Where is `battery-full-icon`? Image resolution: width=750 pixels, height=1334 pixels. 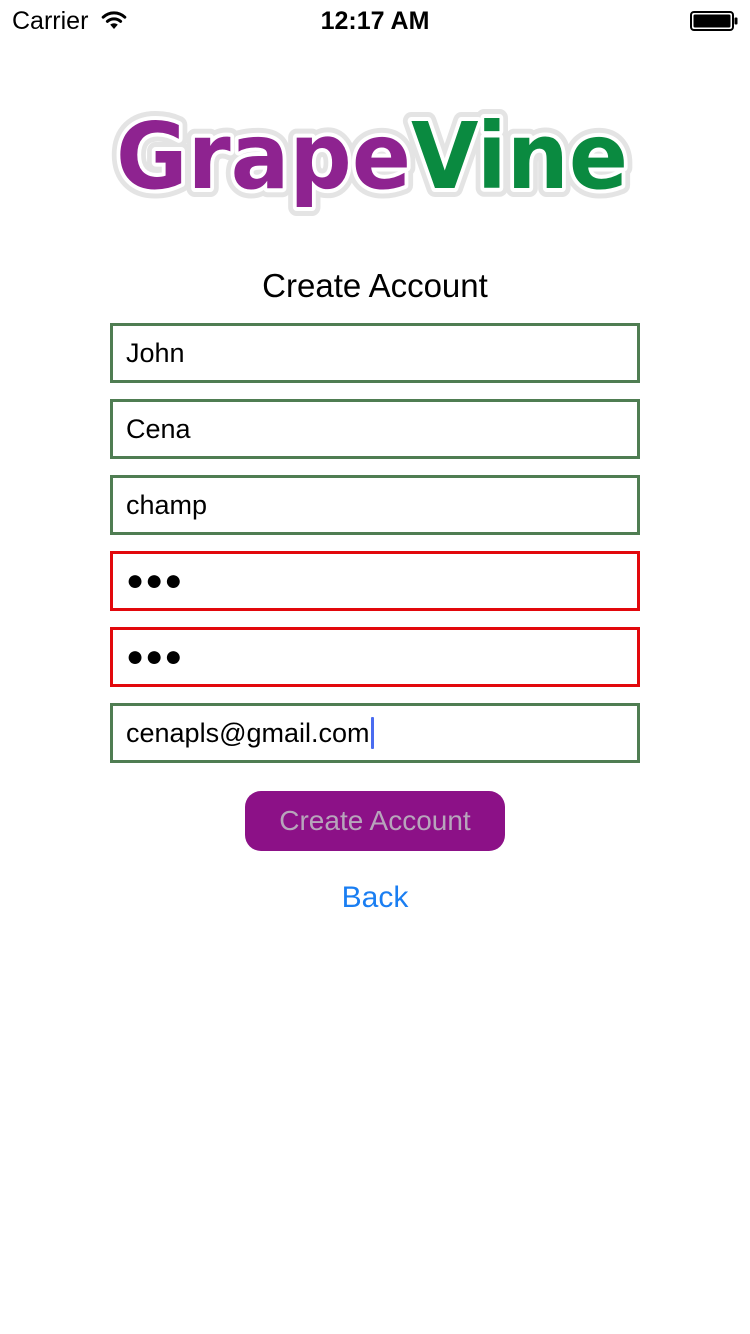
battery-full-icon is located at coordinates (714, 21).